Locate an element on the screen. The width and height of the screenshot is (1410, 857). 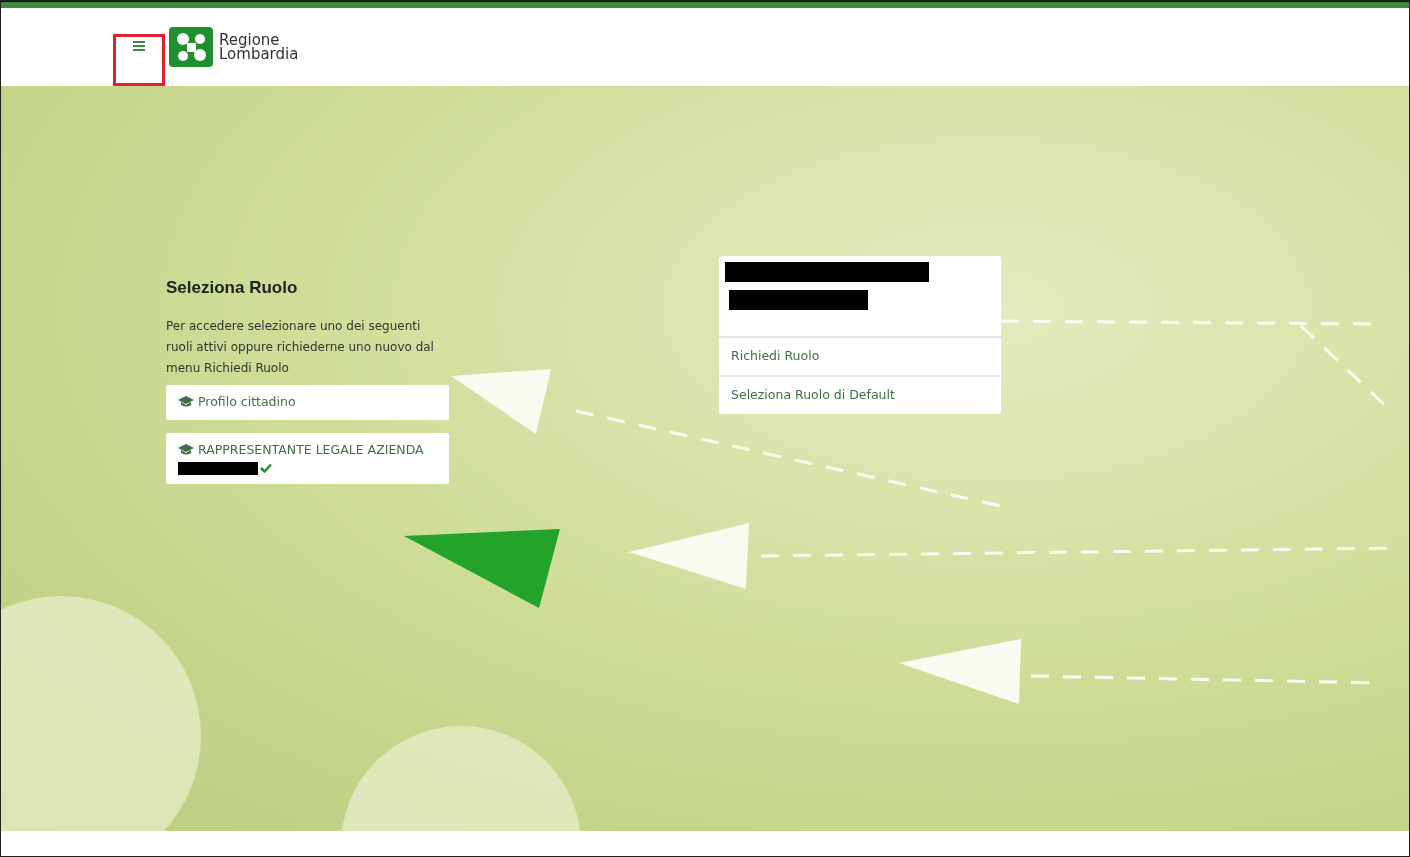
instructions-text: Per accedere selezionare uno dei seguenti ruoli attivi oppure richiederne uno nuovo dal menu Richiedi Ruolo is located at coordinates (300, 348).